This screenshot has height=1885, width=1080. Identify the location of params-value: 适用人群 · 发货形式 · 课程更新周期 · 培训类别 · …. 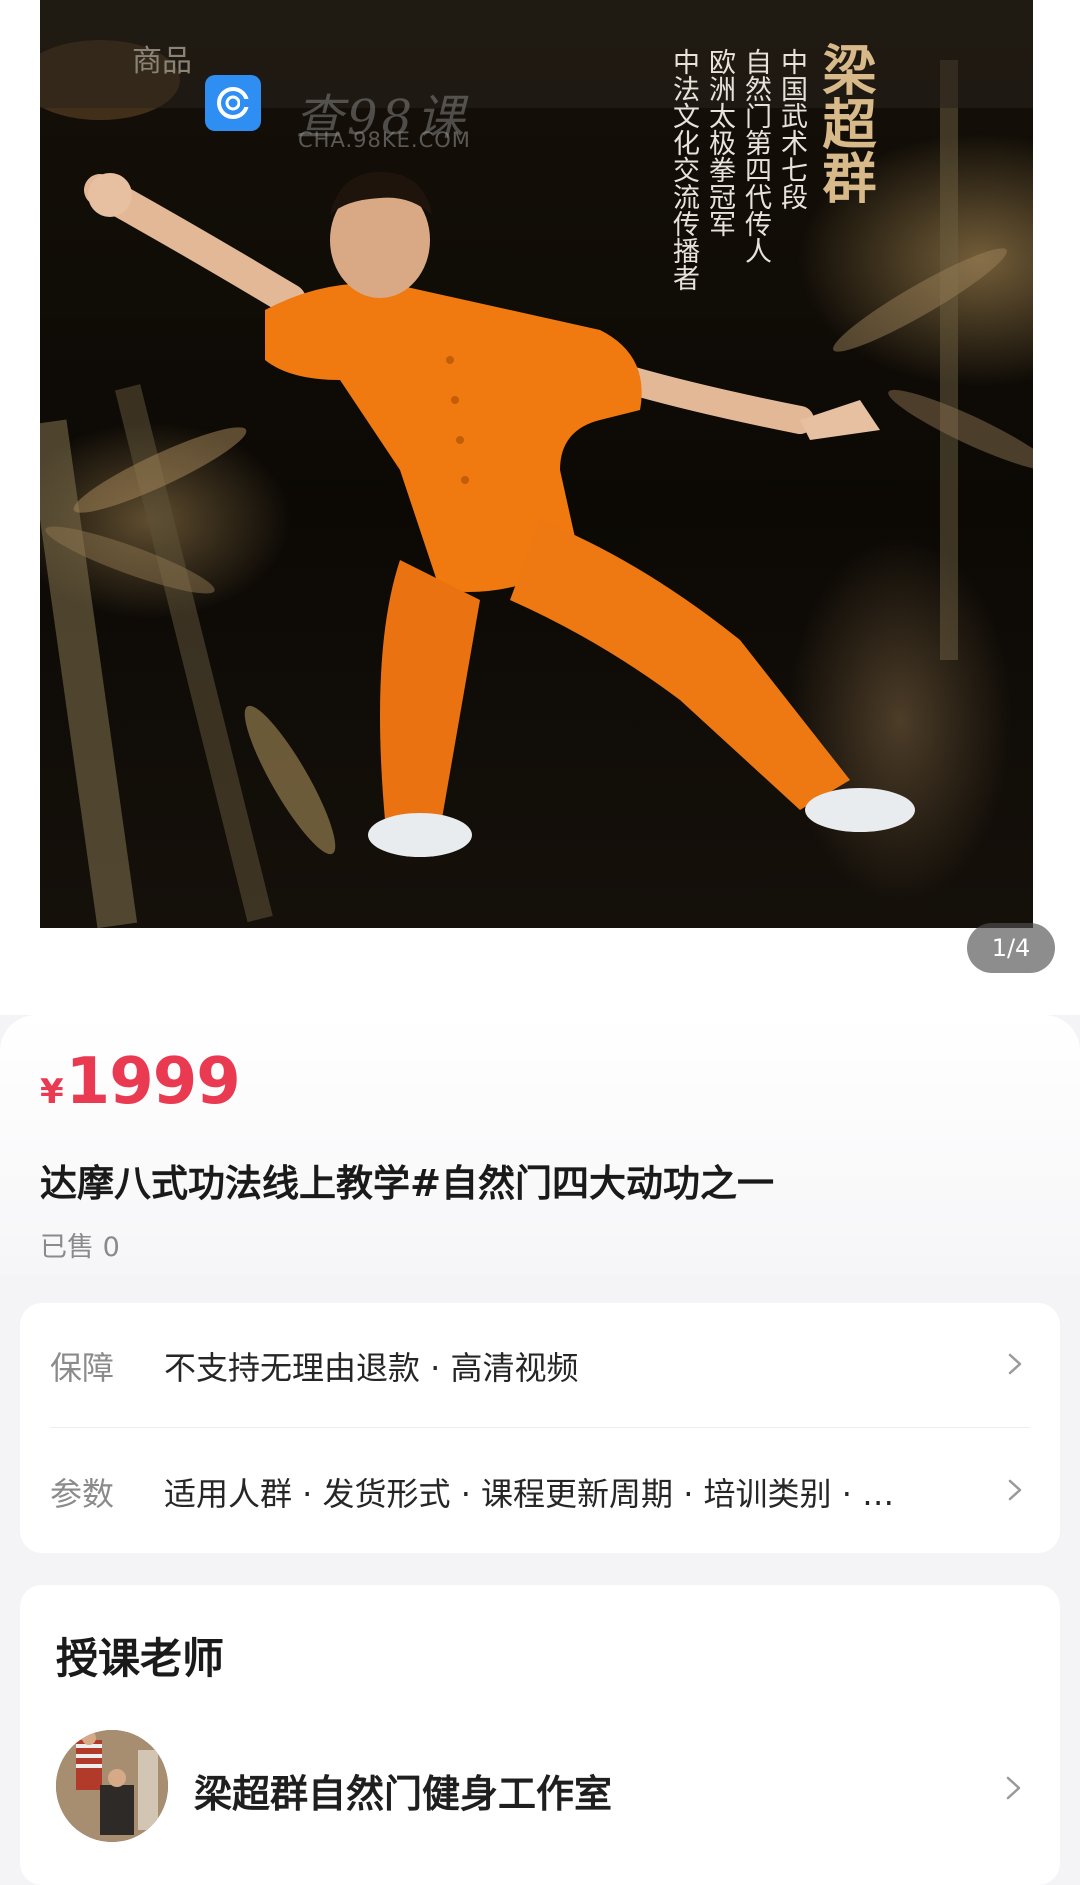
(529, 1494).